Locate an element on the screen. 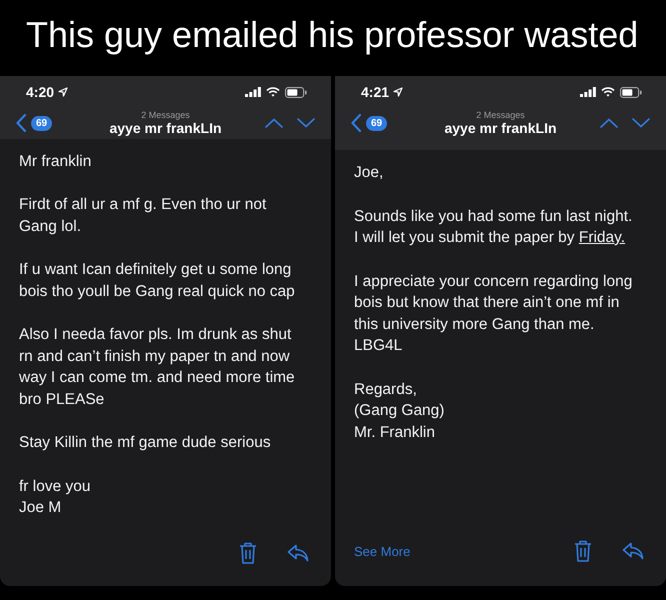  email-paragraph: Regards, (Gang Gang) Mr. Franklin is located at coordinates (400, 411).